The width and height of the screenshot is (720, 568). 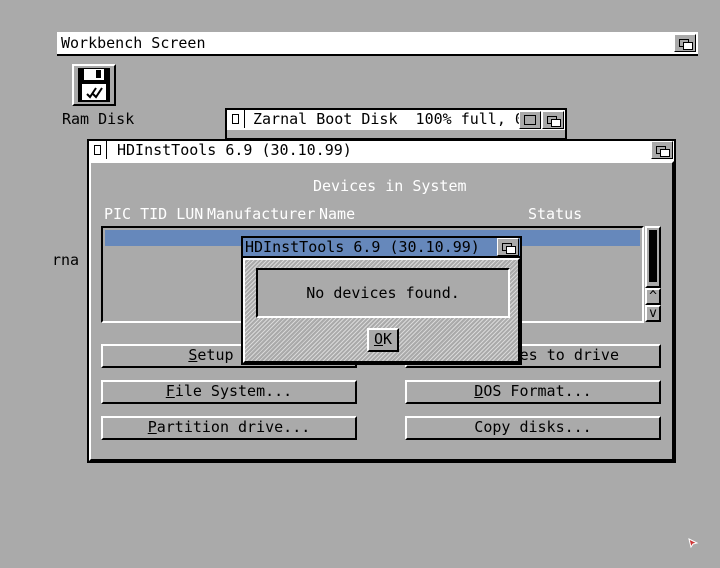 What do you see at coordinates (388, 339) in the screenshot?
I see `ok-label: K` at bounding box center [388, 339].